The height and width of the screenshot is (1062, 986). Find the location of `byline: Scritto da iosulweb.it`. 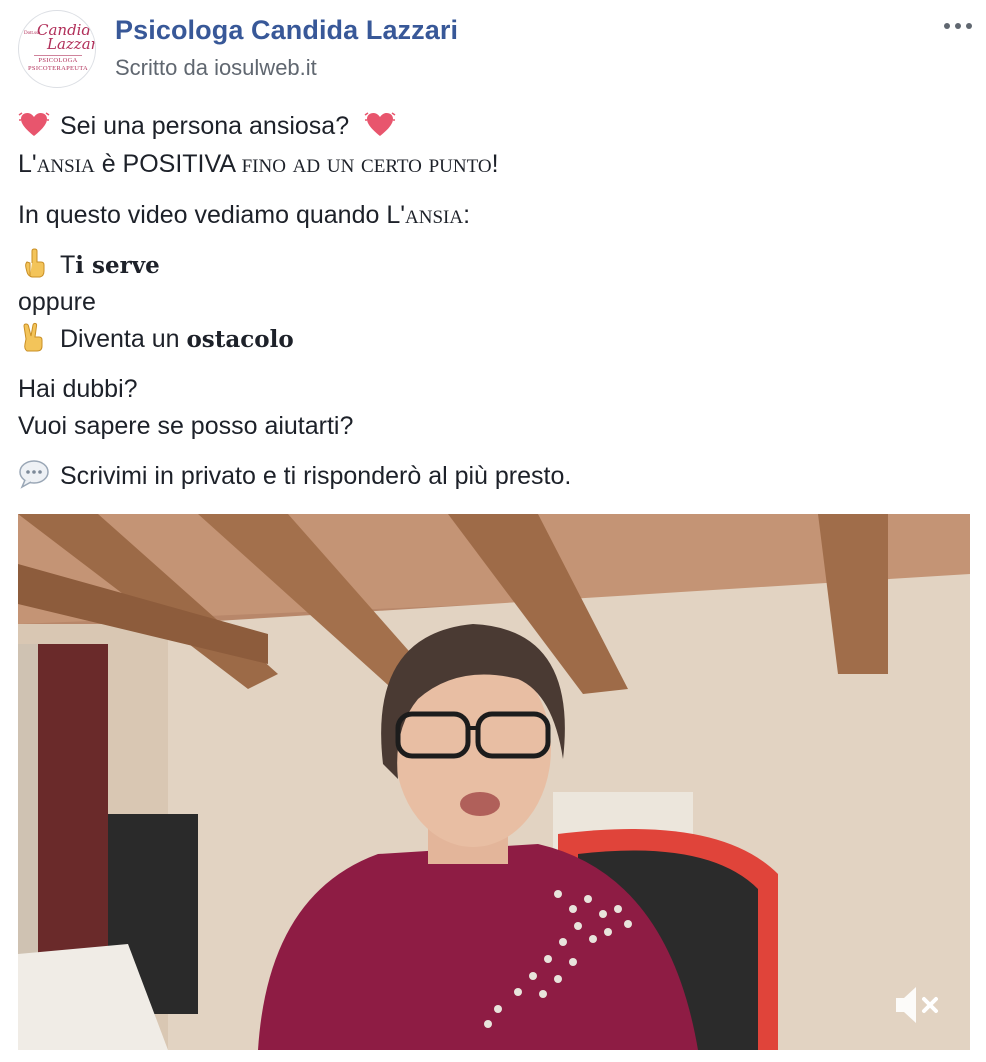

byline: Scritto da iosulweb.it is located at coordinates (216, 68).